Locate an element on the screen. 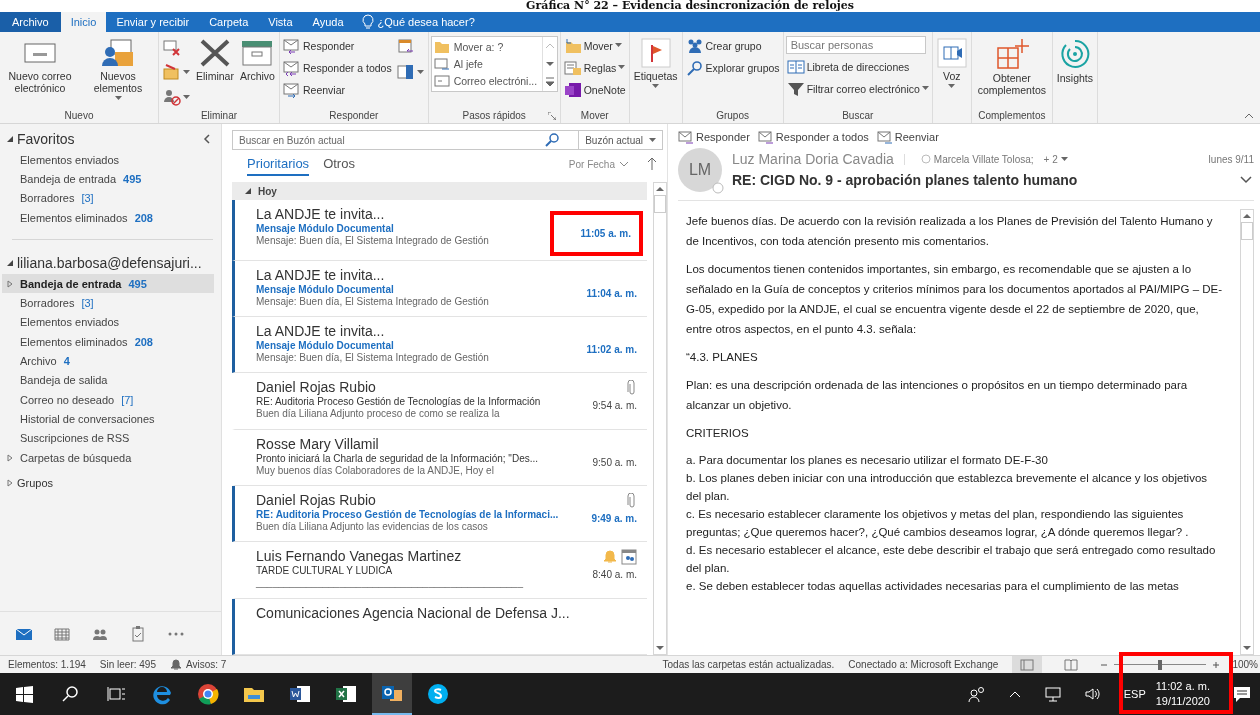 The width and height of the screenshot is (1260, 715). reminders-button: Avisos: 7 is located at coordinates (198, 664).